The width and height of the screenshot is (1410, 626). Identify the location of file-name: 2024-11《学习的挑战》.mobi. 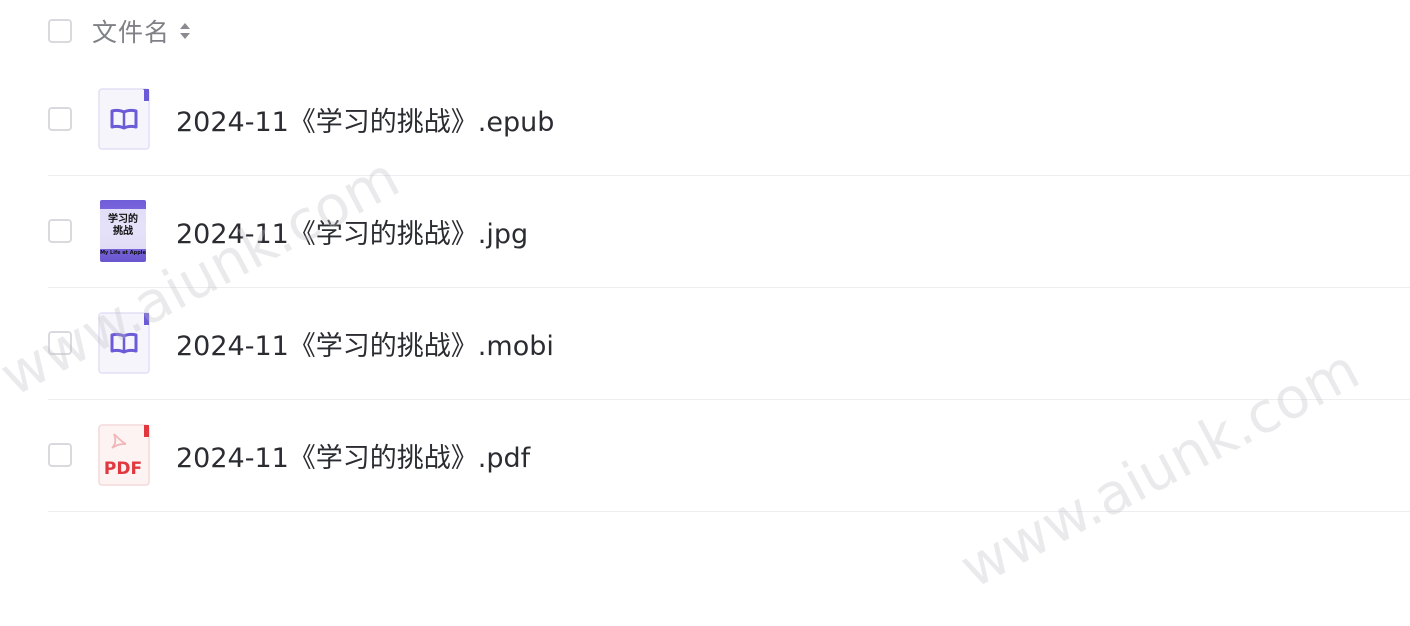
(365, 343).